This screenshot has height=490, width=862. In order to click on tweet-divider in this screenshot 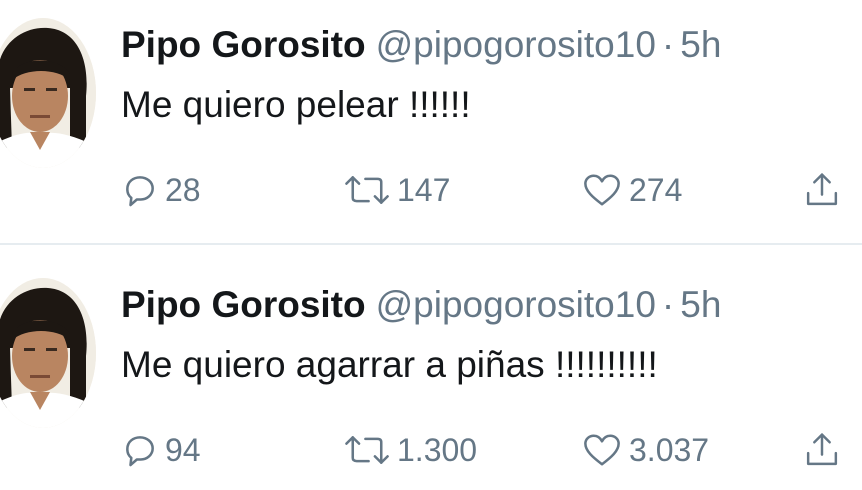, I will do `click(431, 244)`.